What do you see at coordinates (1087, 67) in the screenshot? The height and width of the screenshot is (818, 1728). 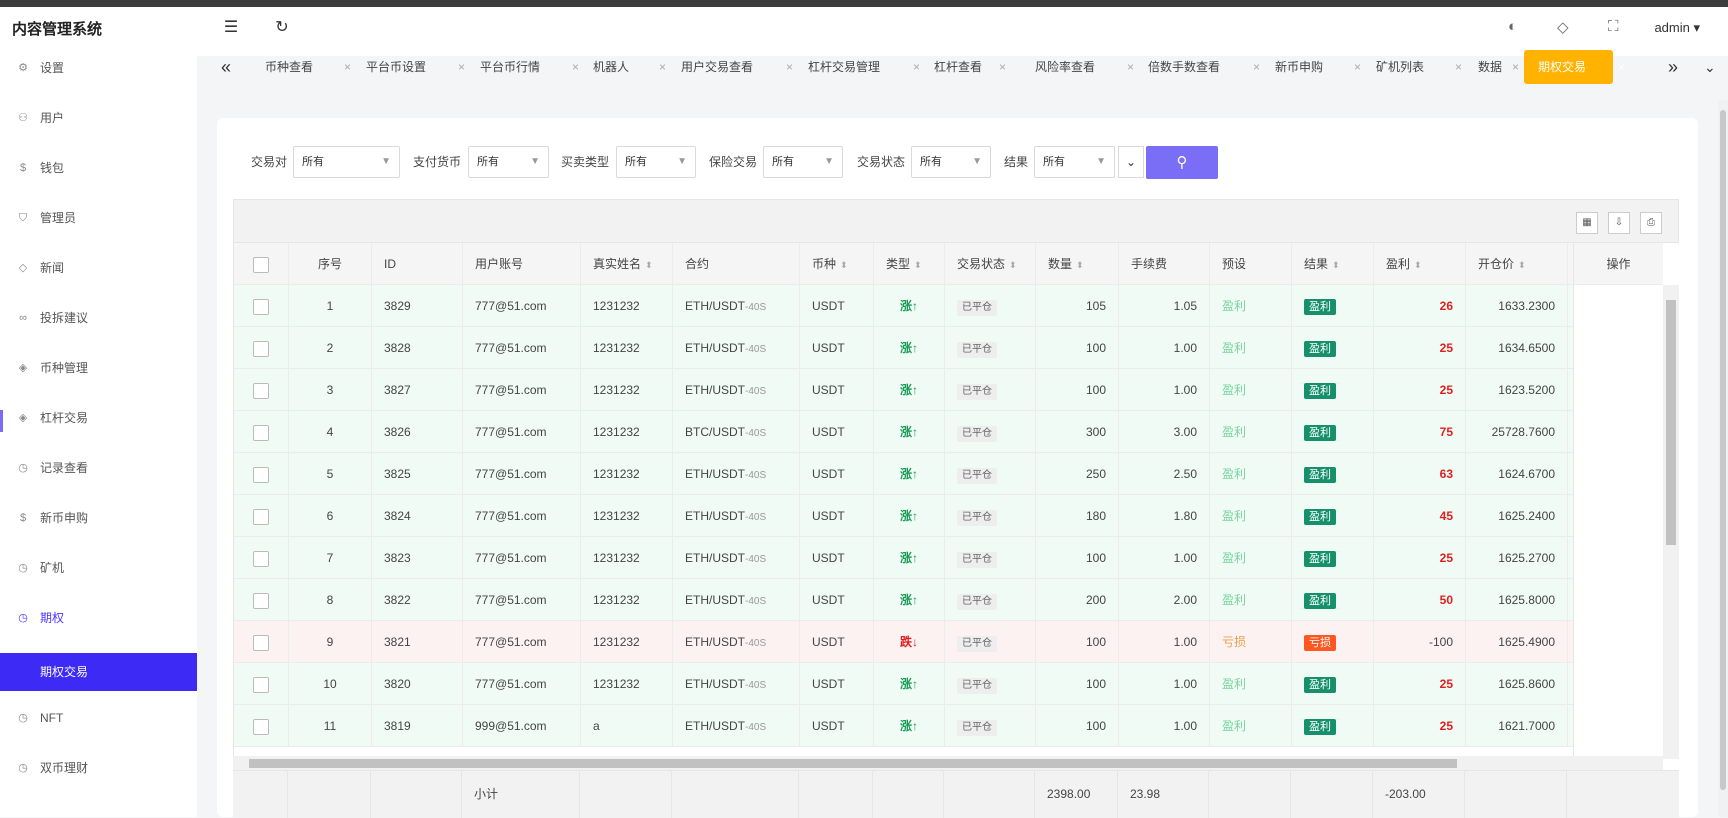 I see `tab: 风险率查看 ×` at bounding box center [1087, 67].